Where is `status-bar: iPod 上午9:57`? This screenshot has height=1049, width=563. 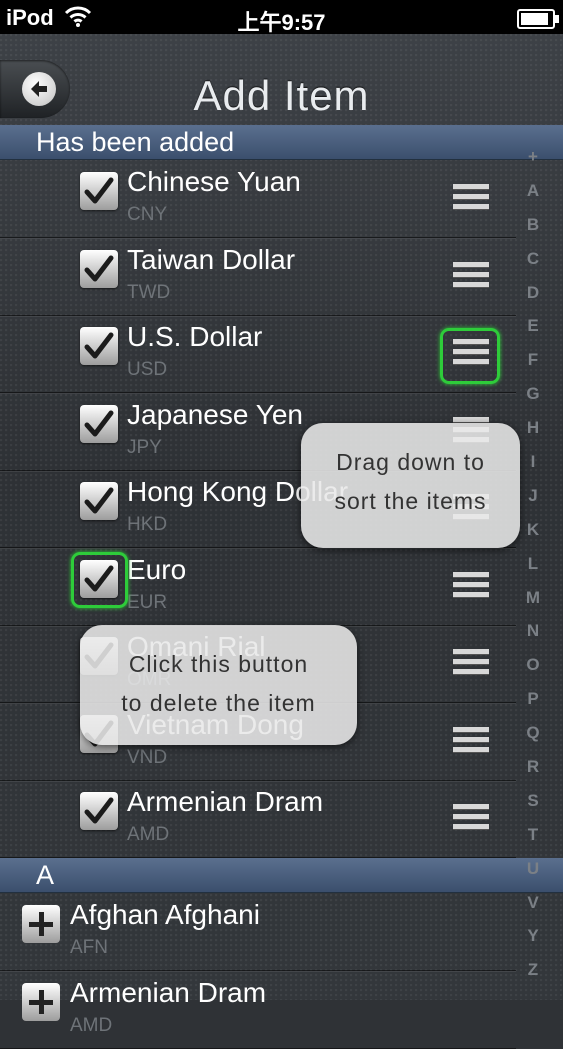 status-bar: iPod 上午9:57 is located at coordinates (281, 17).